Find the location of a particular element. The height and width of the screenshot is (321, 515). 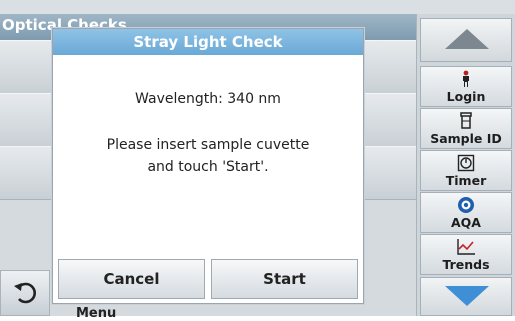

scroll-down-button is located at coordinates (466, 296).